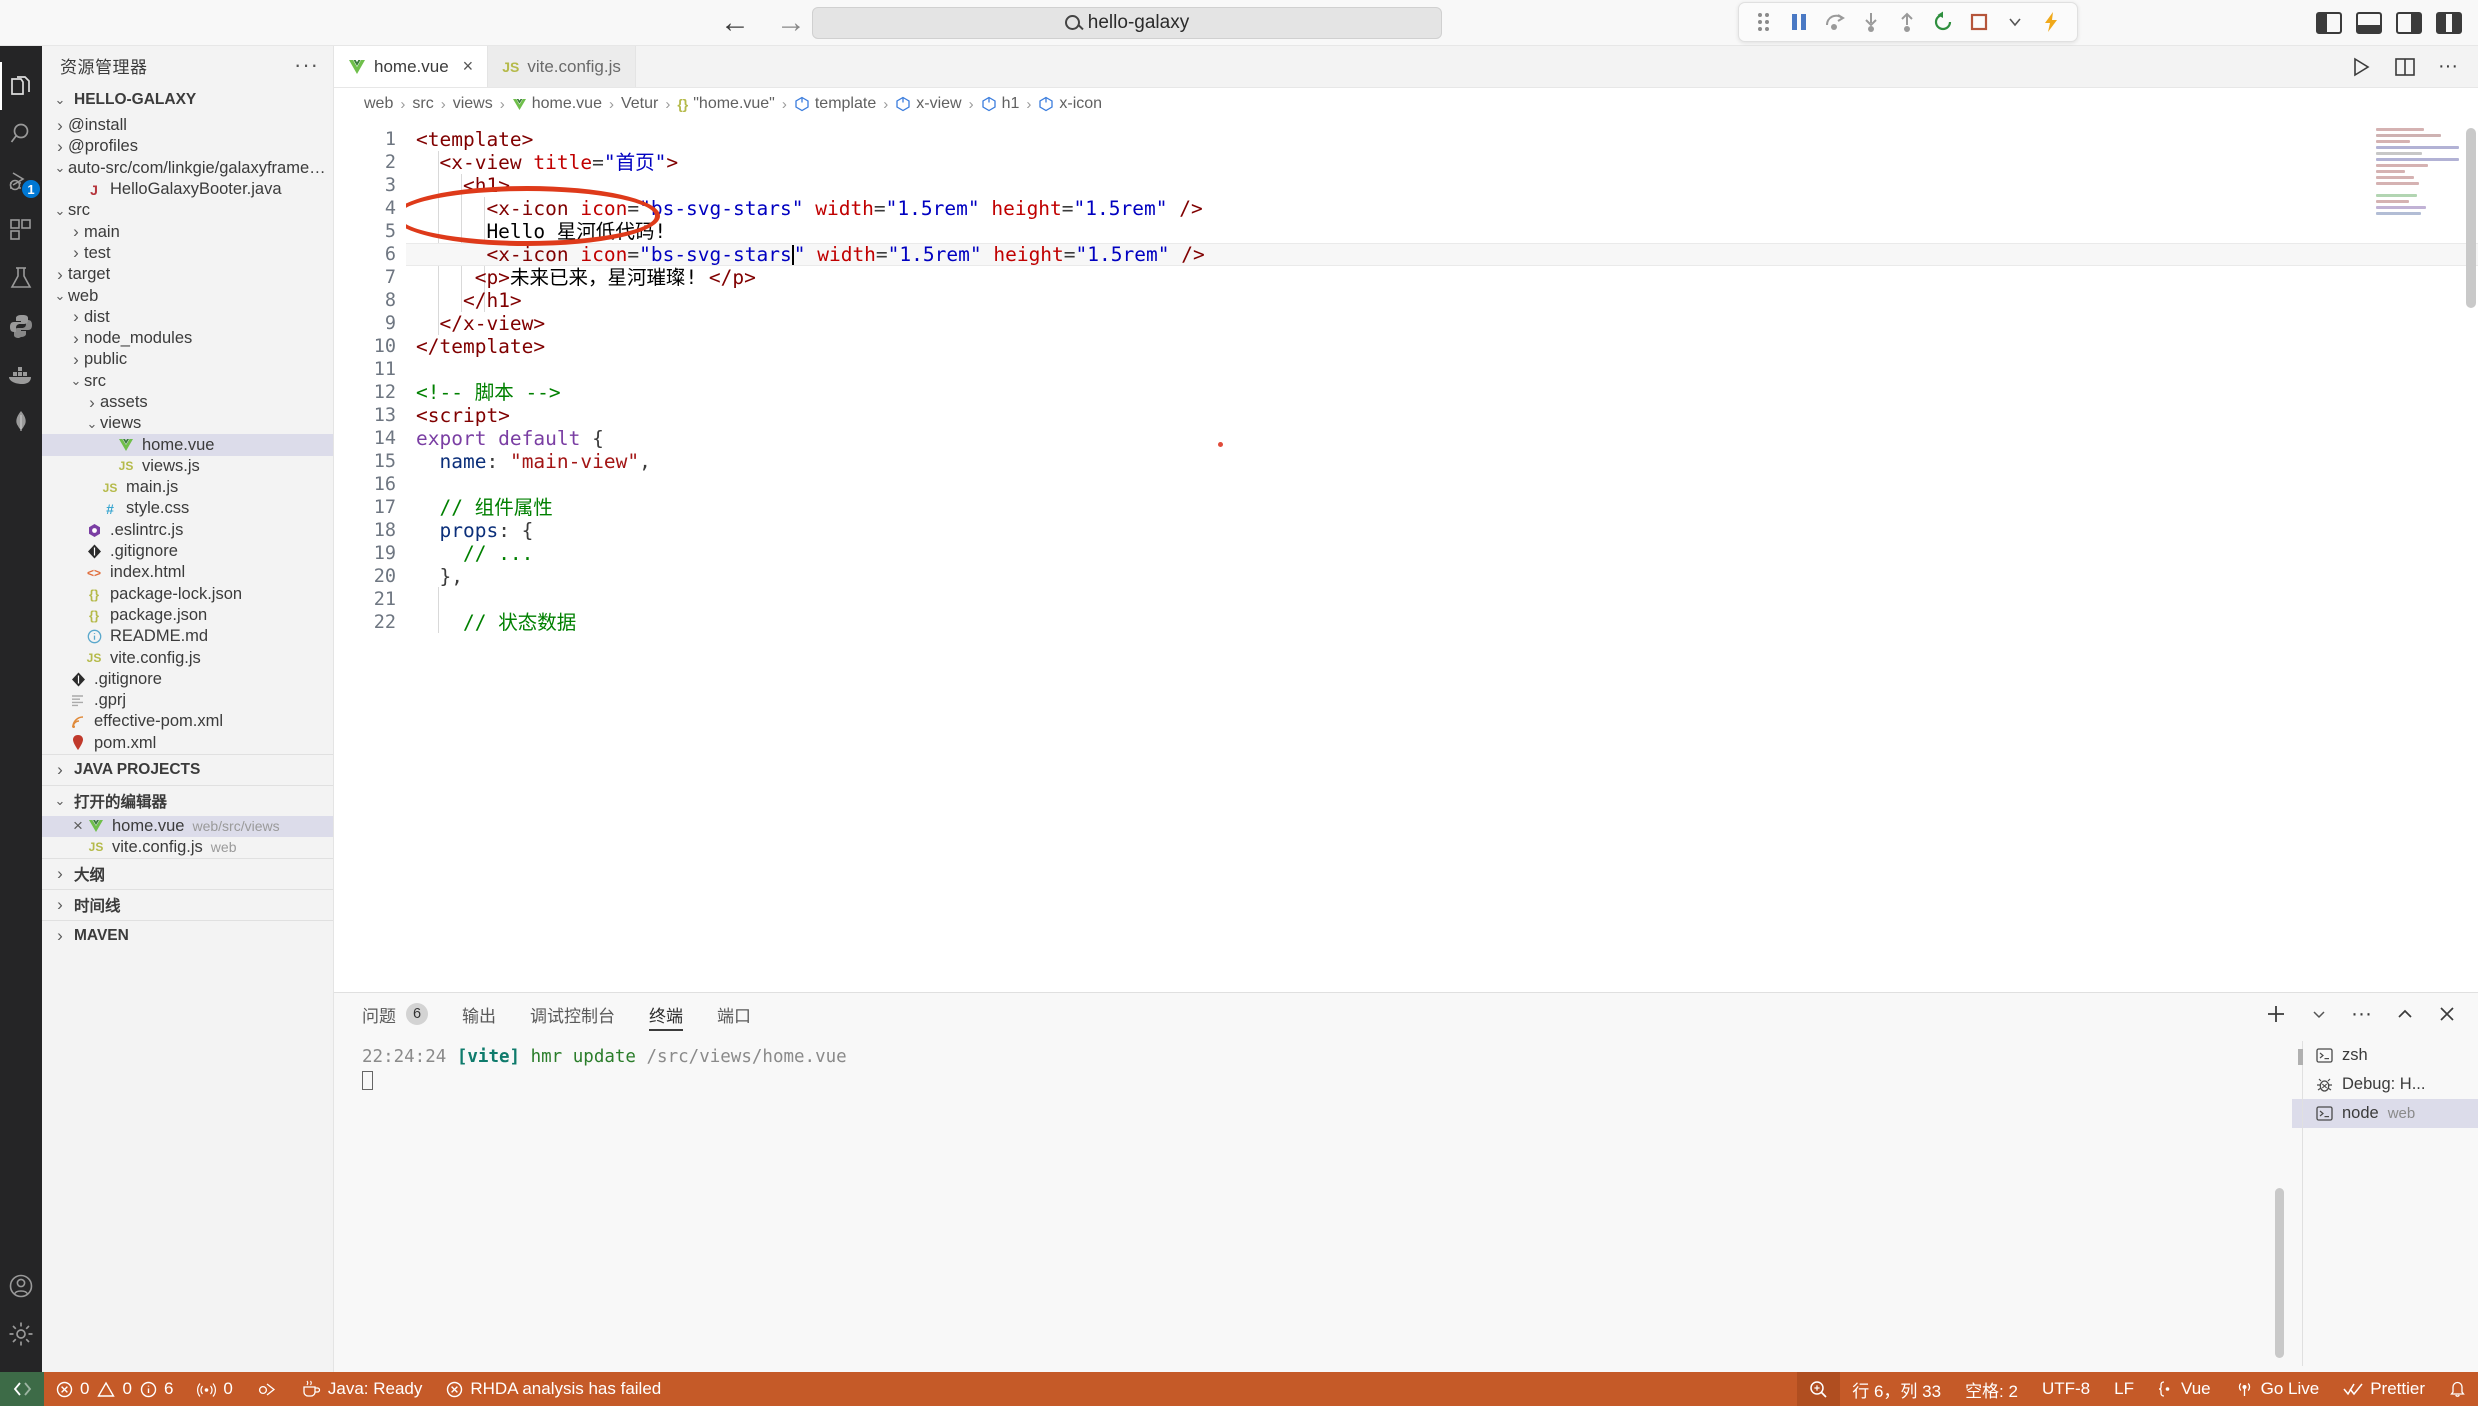 The height and width of the screenshot is (1406, 2478). I want to click on tree-folder-item: › public, so click(187, 359).